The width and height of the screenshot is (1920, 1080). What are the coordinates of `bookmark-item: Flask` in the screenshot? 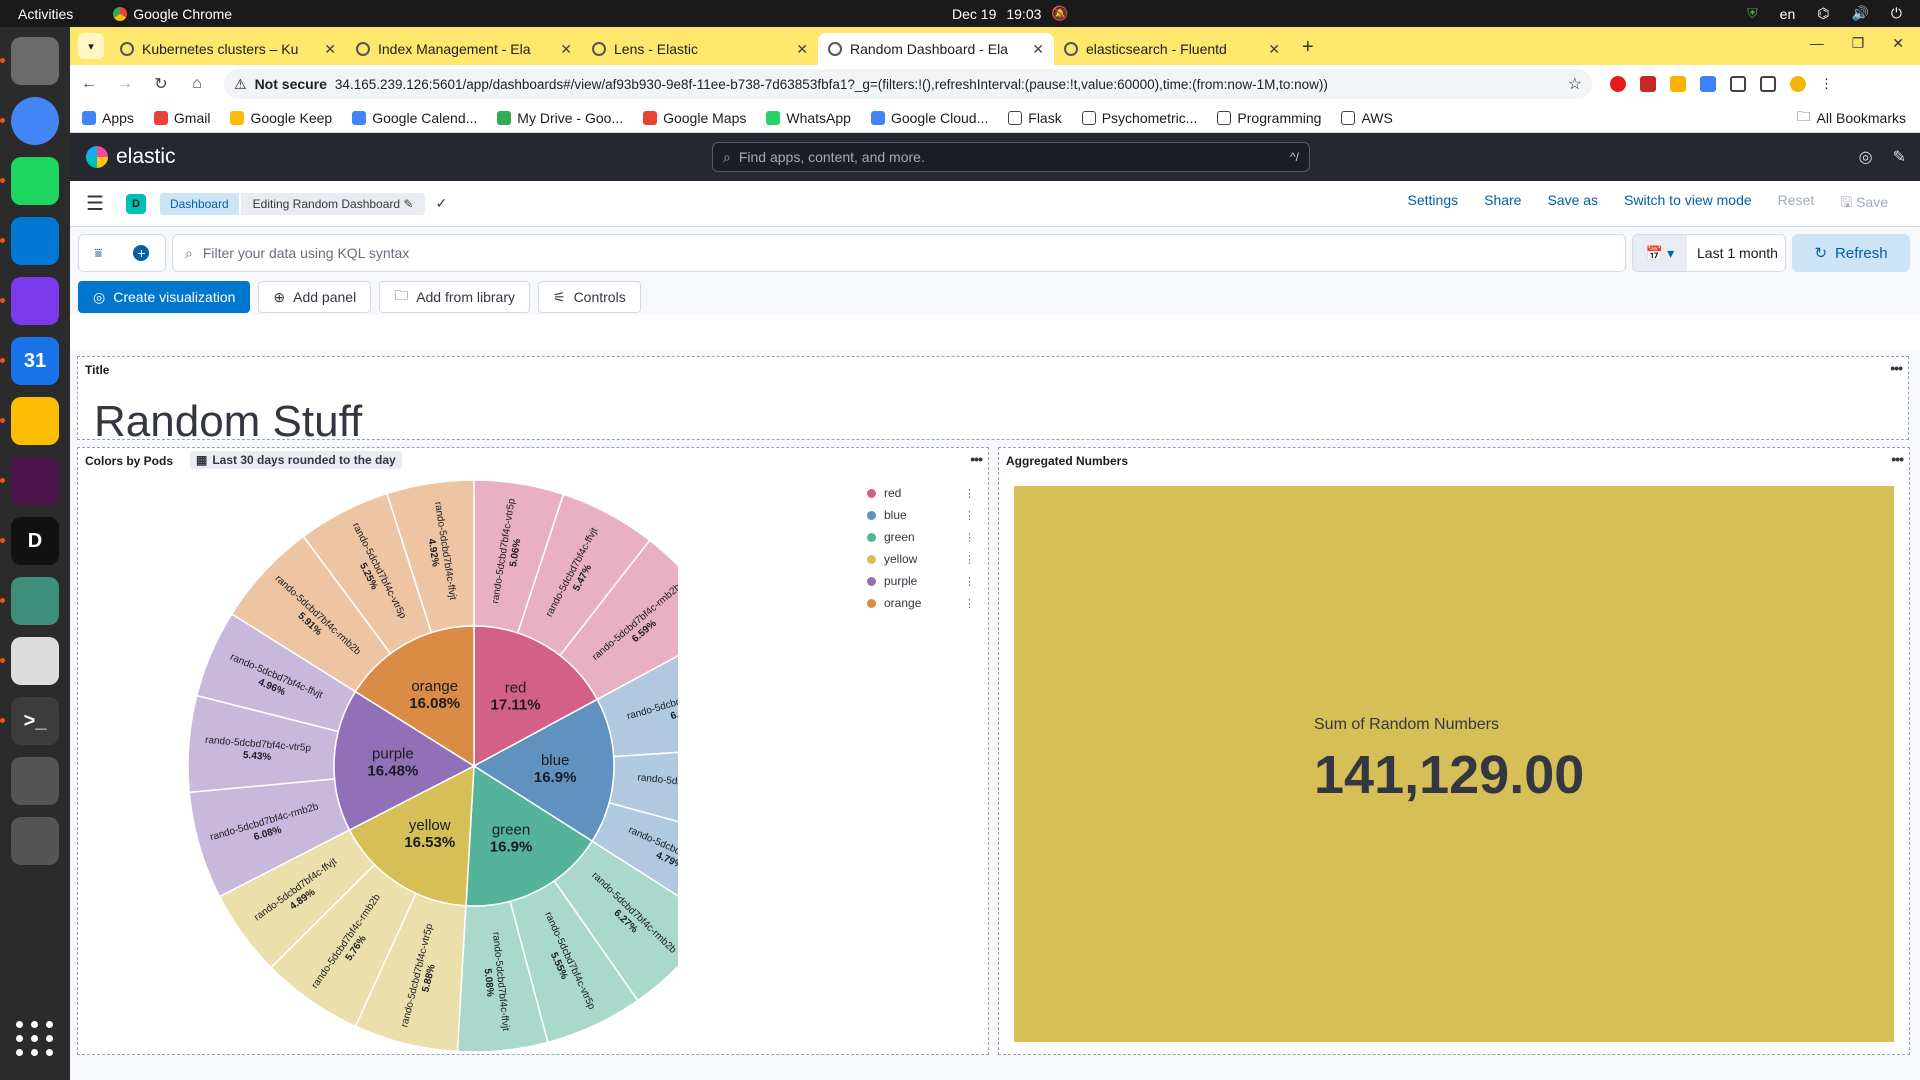 It's located at (1035, 118).